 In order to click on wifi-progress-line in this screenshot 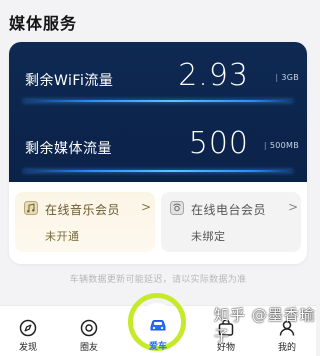, I will do `click(158, 101)`.